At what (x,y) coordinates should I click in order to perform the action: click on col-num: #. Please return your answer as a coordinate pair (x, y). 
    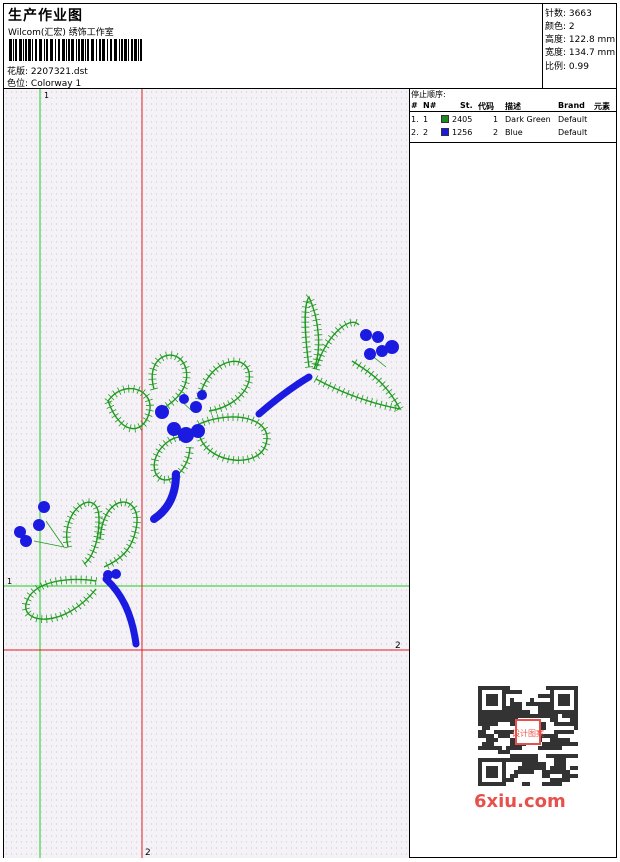
    Looking at the image, I should click on (414, 105).